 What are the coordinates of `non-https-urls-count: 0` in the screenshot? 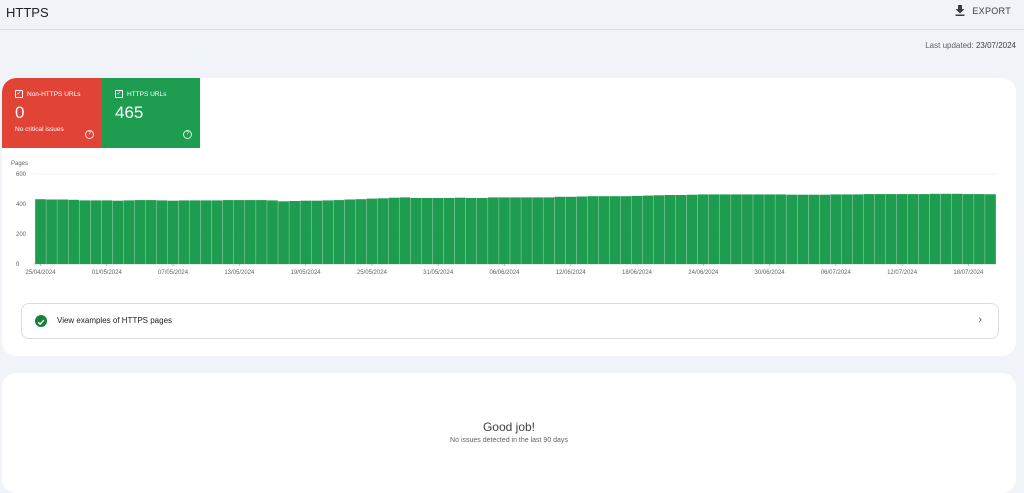 It's located at (20, 112).